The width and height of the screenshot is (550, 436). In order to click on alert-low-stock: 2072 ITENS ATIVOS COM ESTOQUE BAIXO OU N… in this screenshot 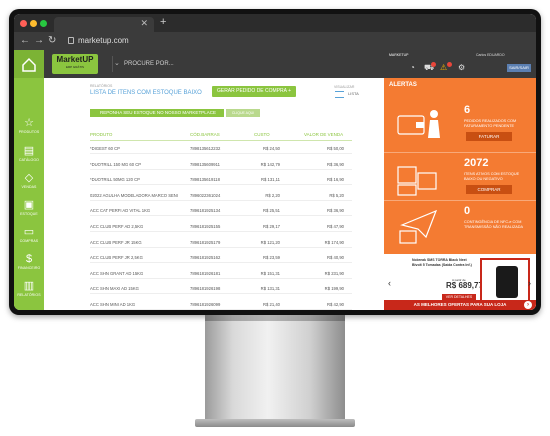, I will do `click(460, 179)`.